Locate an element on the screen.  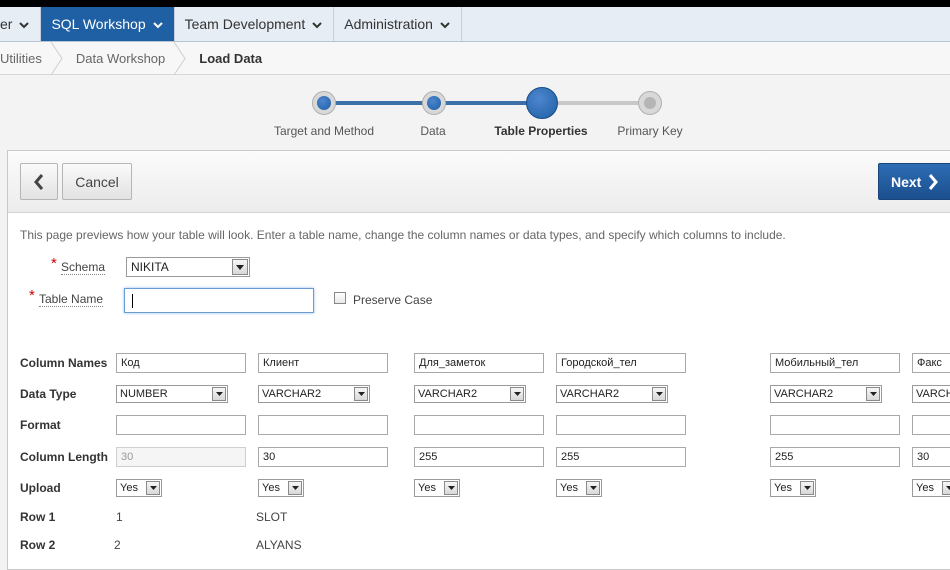
breadcrumb-load-data: Load Data is located at coordinates (235, 58).